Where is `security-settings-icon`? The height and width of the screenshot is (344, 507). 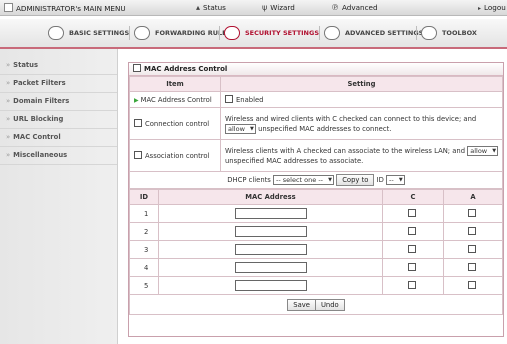 security-settings-icon is located at coordinates (232, 33).